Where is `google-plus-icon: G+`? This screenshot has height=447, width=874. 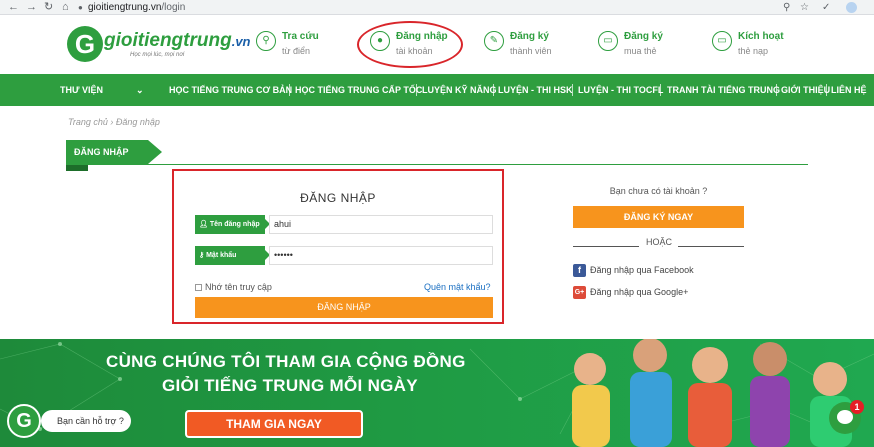 google-plus-icon: G+ is located at coordinates (579, 292).